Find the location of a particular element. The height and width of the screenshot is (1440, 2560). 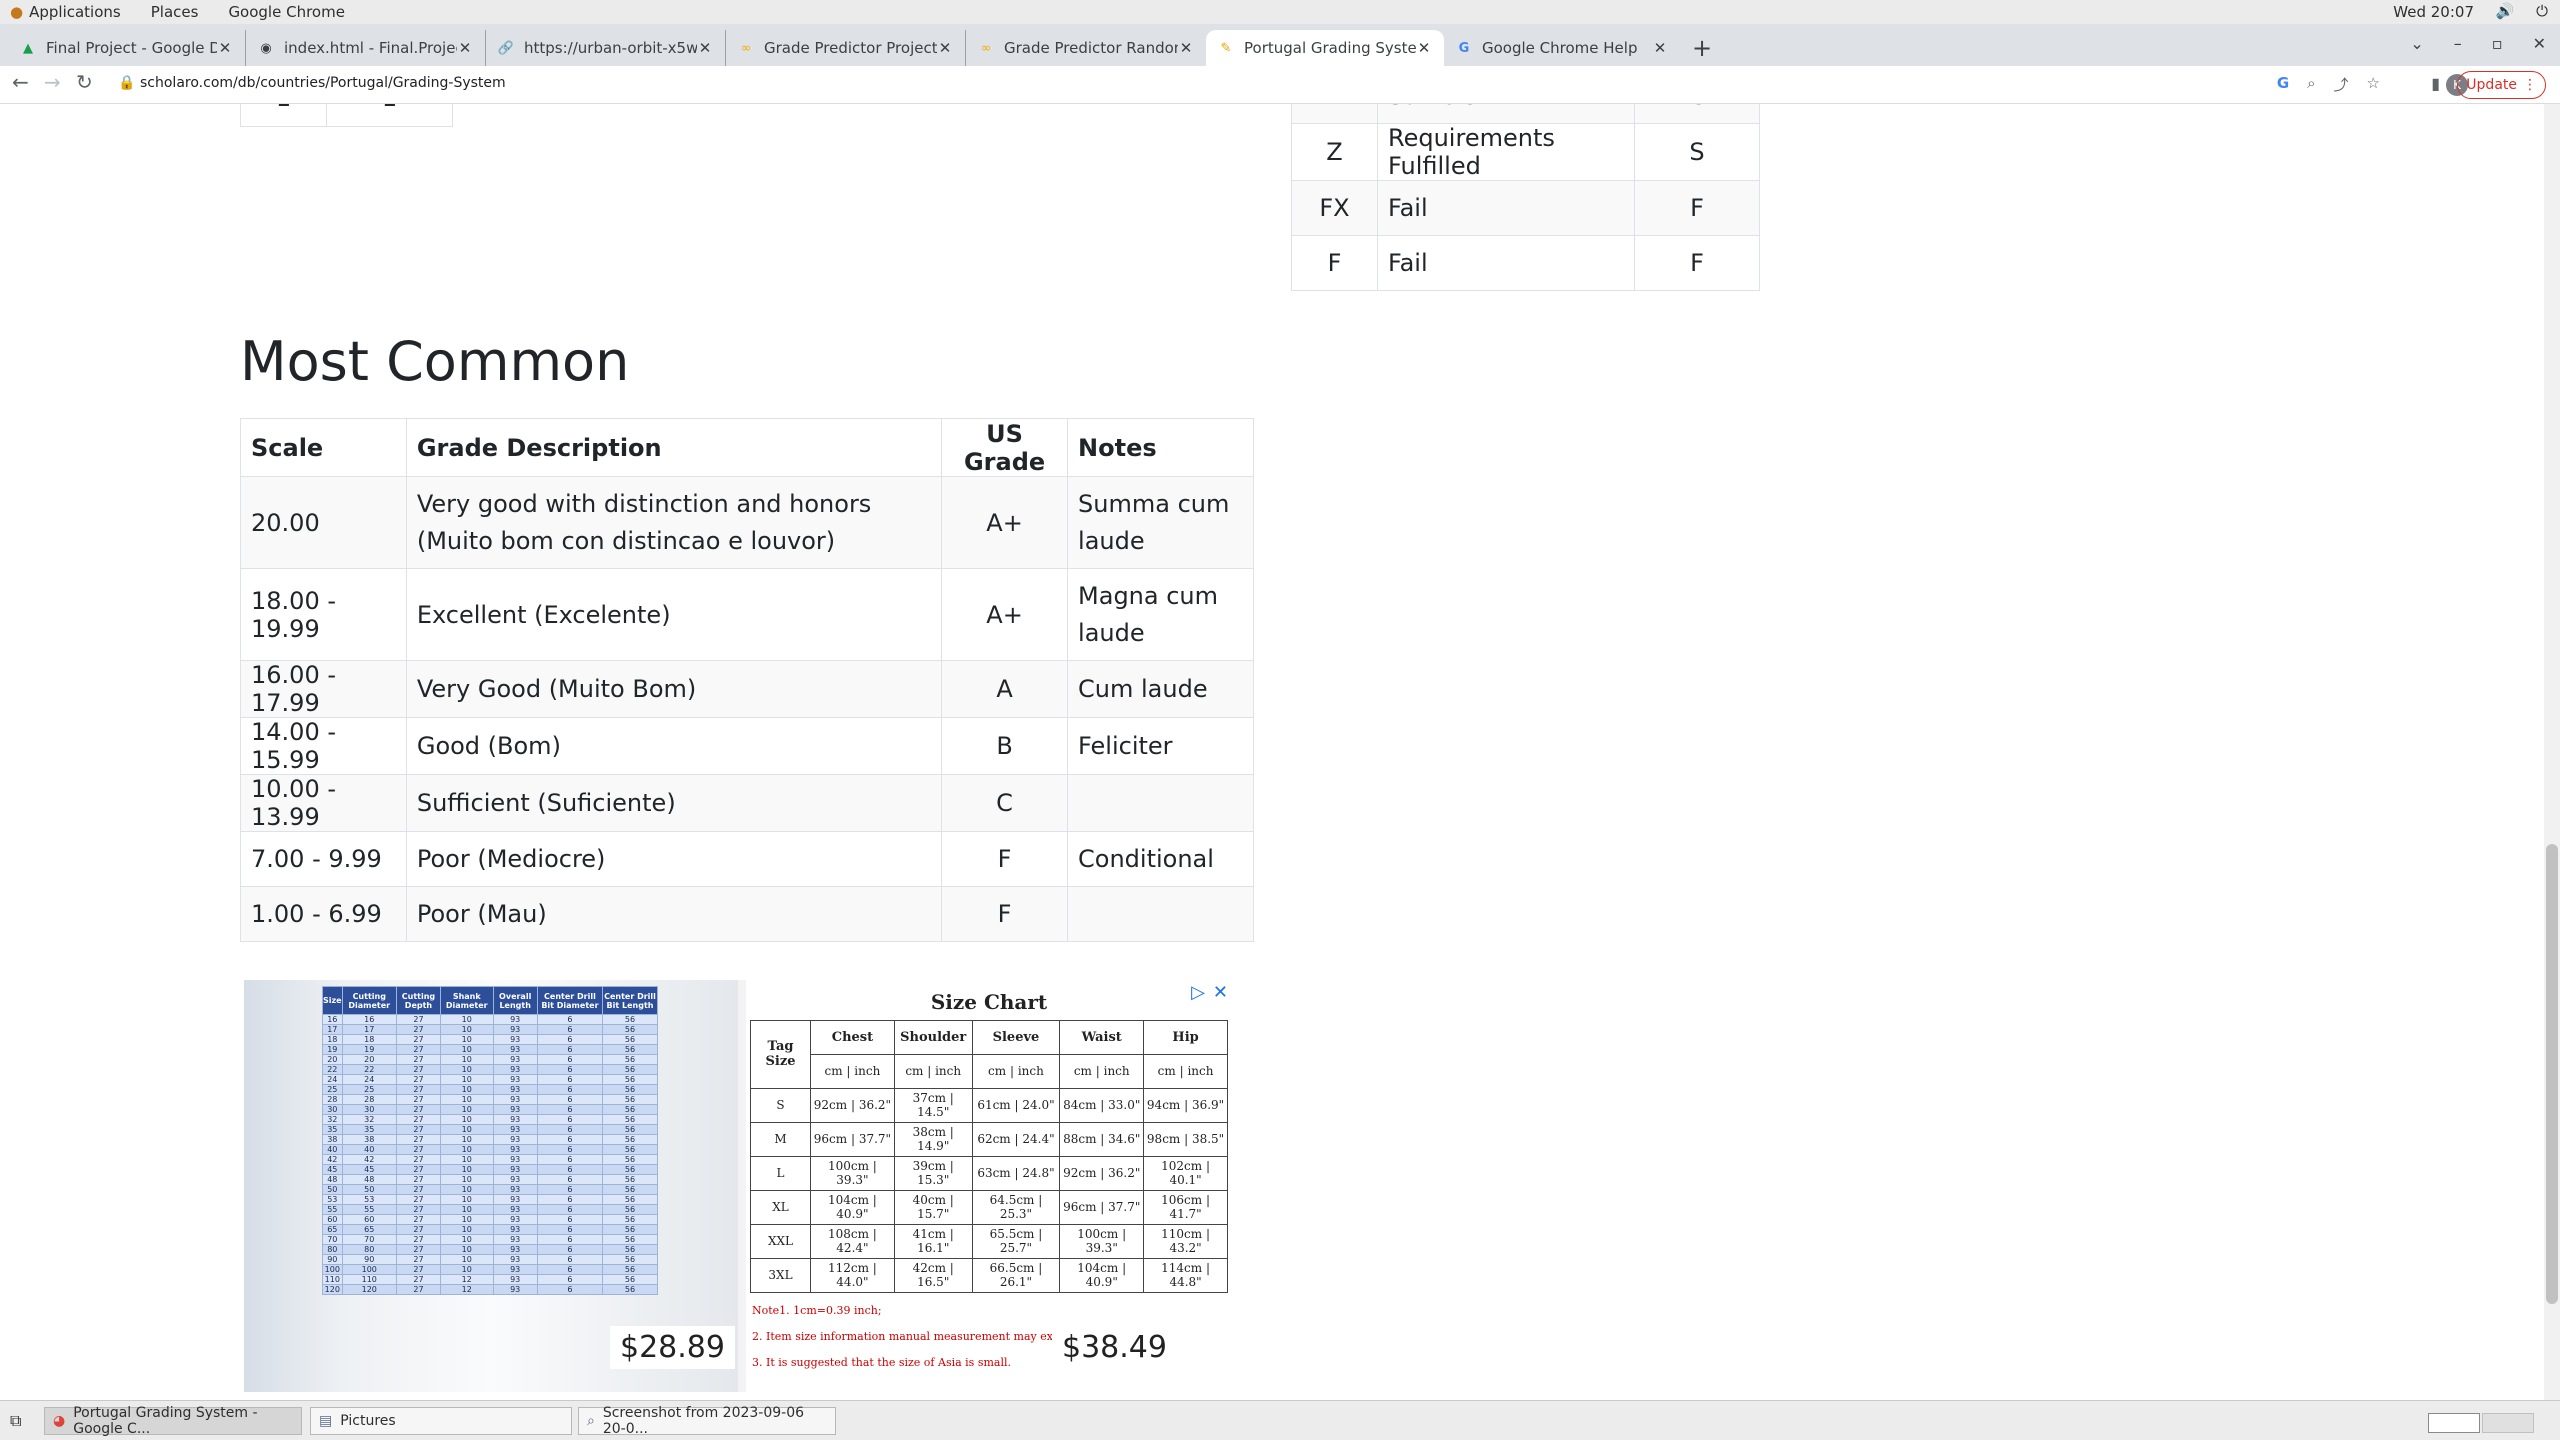

google-lens-icon: G is located at coordinates (2283, 84).